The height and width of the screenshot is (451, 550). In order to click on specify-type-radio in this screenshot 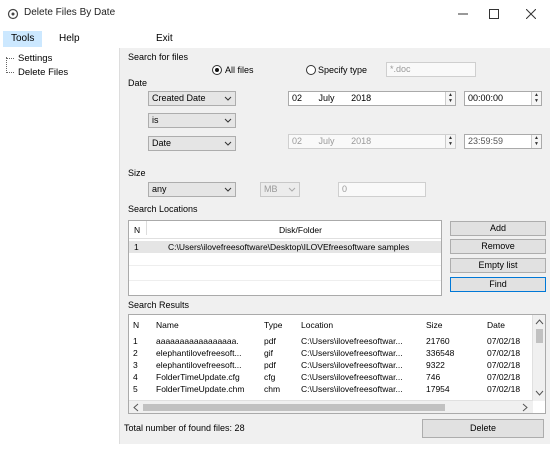, I will do `click(311, 70)`.